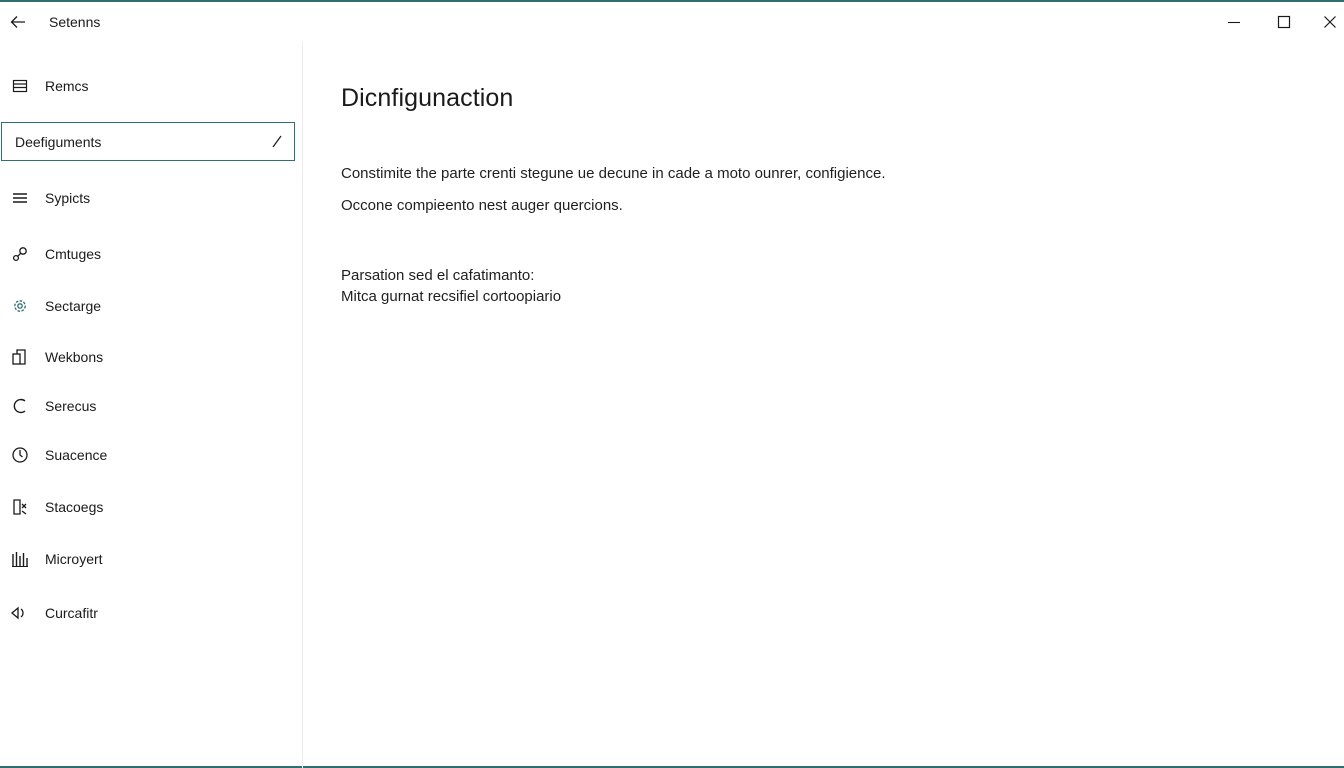 Image resolution: width=1344 pixels, height=768 pixels. Describe the element at coordinates (150, 86) in the screenshot. I see `sidebar-item-remcs: Remcs` at that location.